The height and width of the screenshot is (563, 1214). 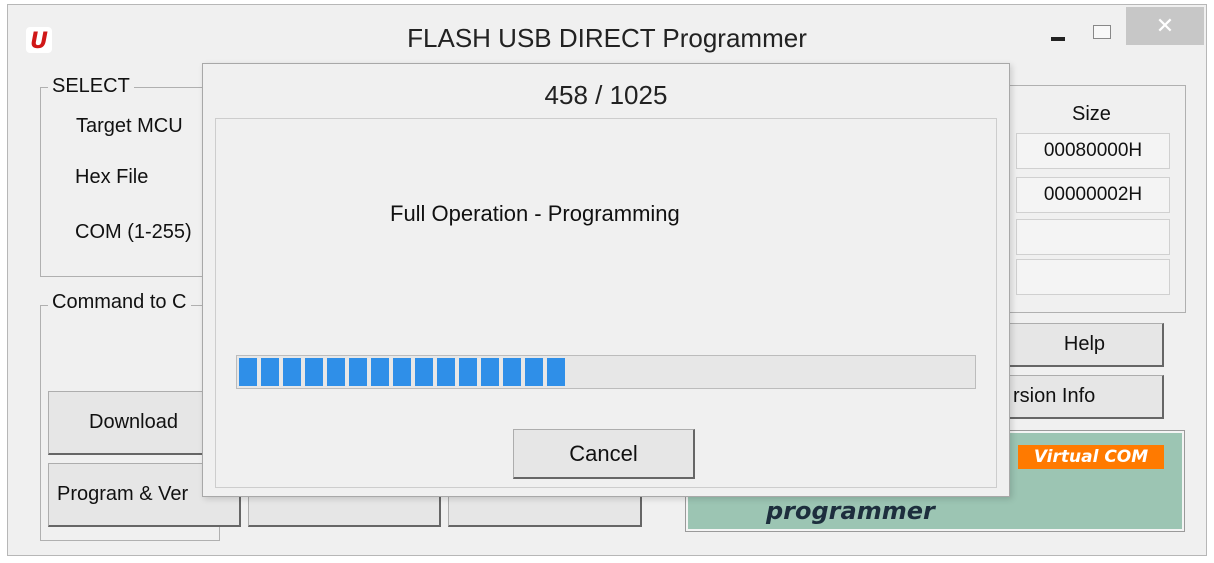 What do you see at coordinates (1091, 457) in the screenshot?
I see `virtual-com-tag: Virtual COM` at bounding box center [1091, 457].